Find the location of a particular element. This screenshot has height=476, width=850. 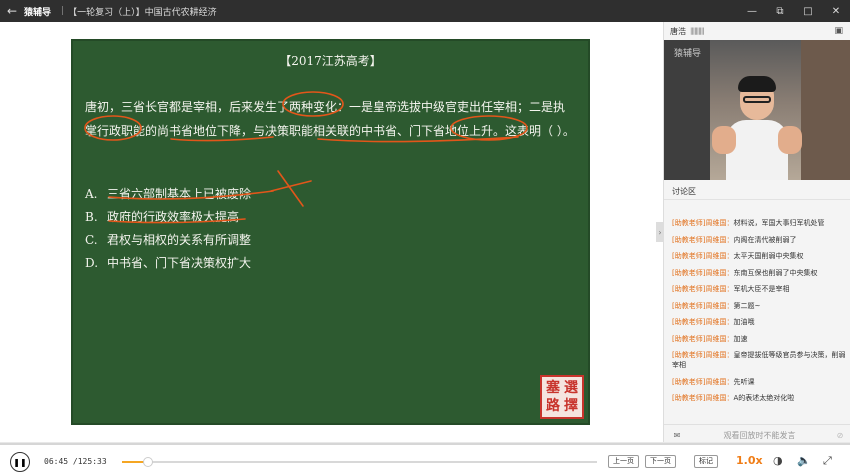

window-controls: — ⧉ □ ✕ is located at coordinates (794, 11).